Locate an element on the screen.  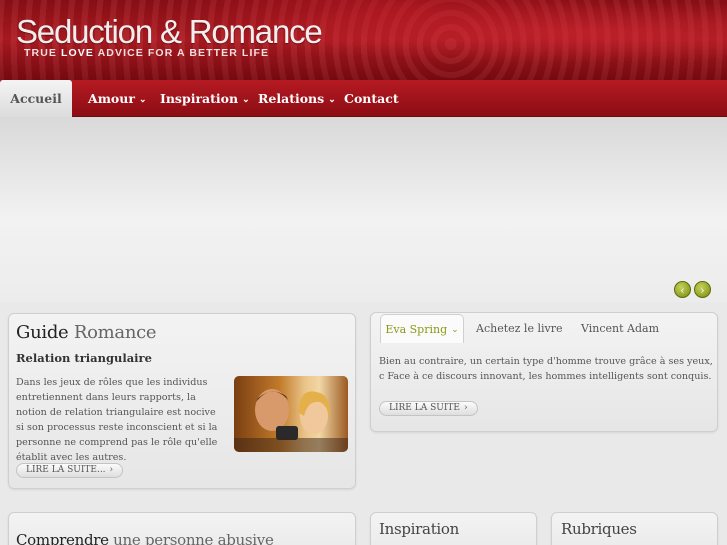
tab-label: Eva Spring is located at coordinates (416, 329).